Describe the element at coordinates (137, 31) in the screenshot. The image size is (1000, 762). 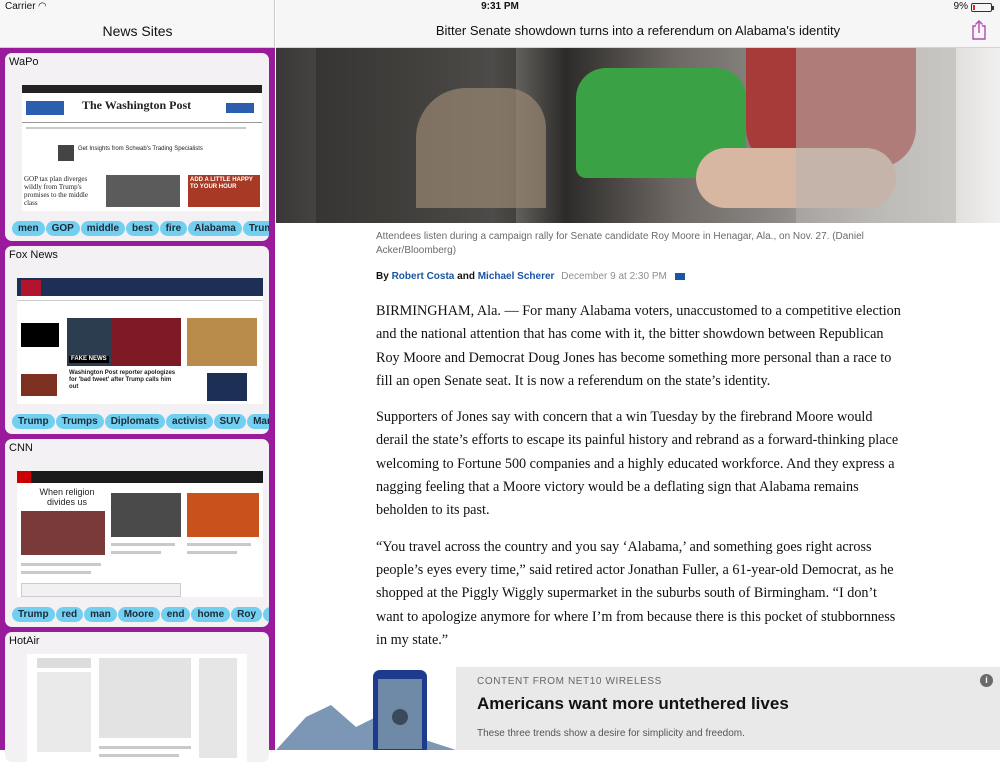
I see `sidebar-title: News Sites` at that location.